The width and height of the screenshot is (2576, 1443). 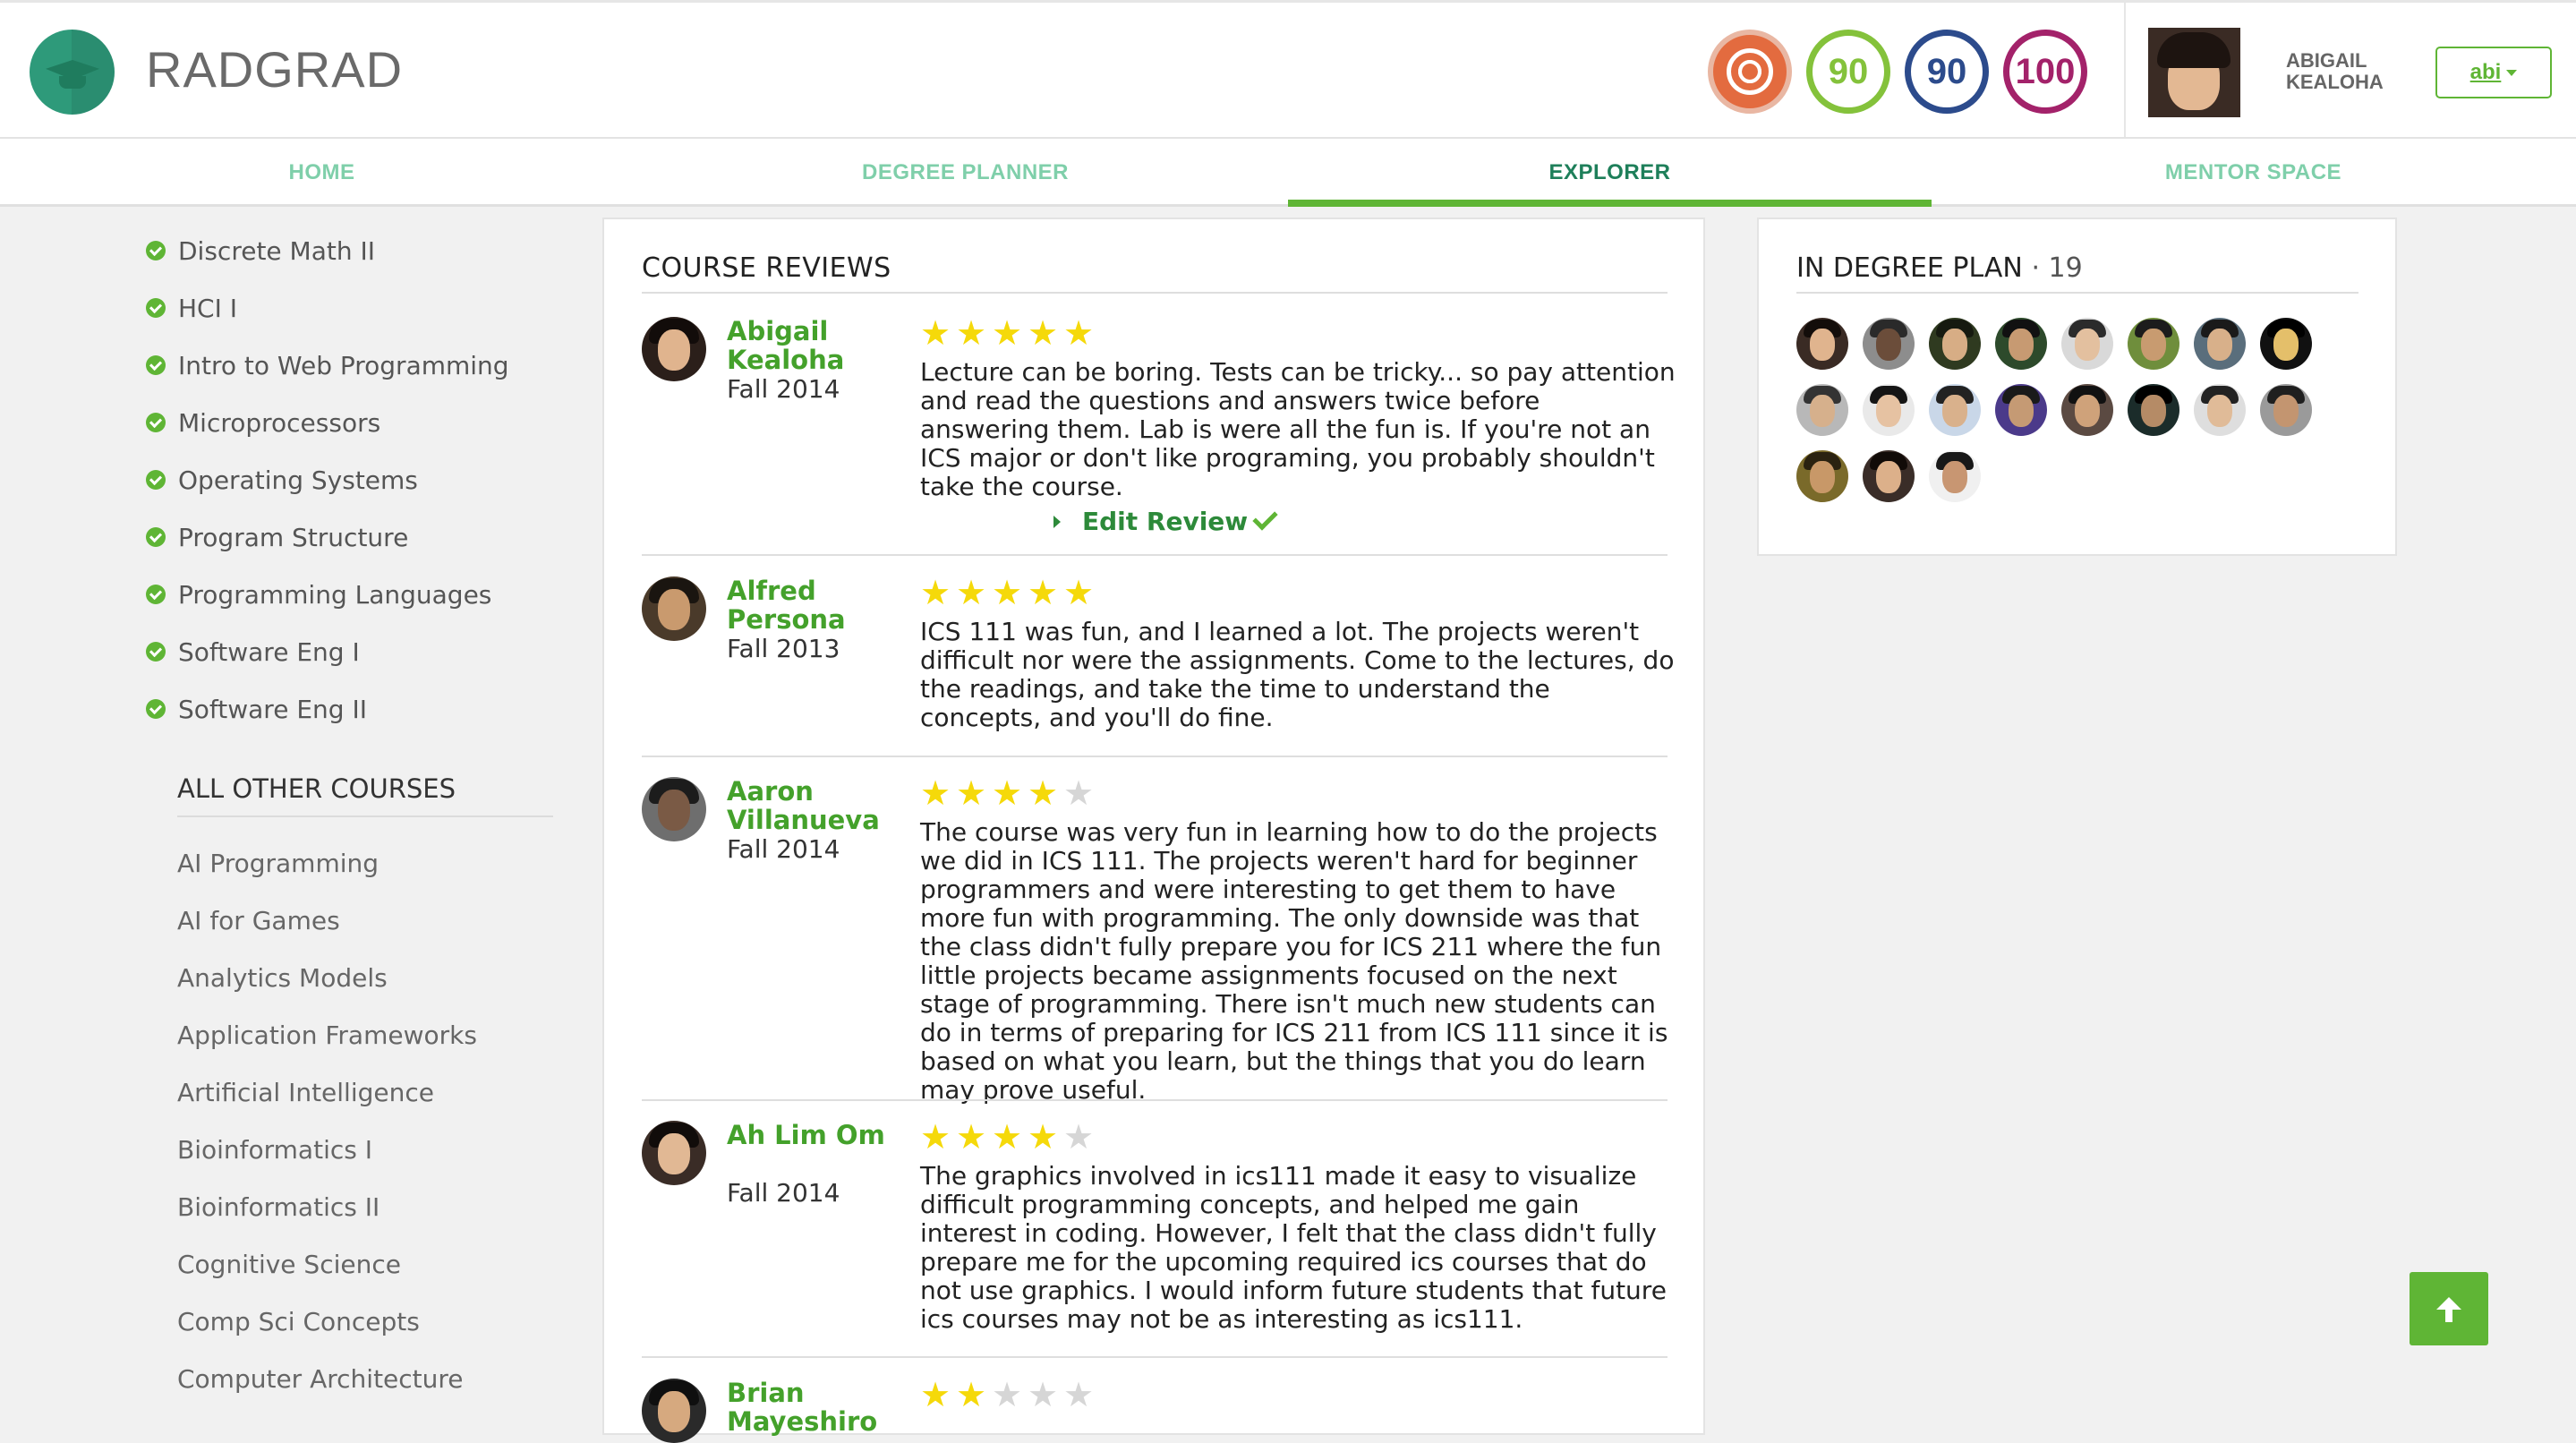 What do you see at coordinates (1750, 72) in the screenshot?
I see `ice-badge-icon` at bounding box center [1750, 72].